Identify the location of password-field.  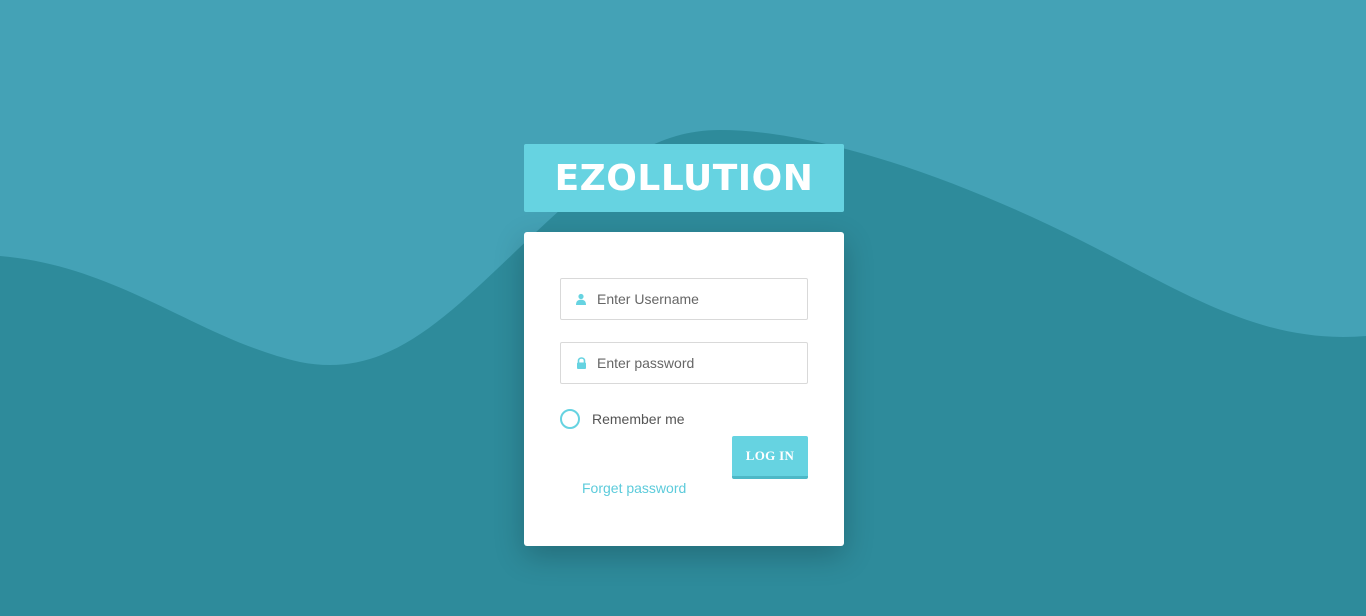
(684, 363).